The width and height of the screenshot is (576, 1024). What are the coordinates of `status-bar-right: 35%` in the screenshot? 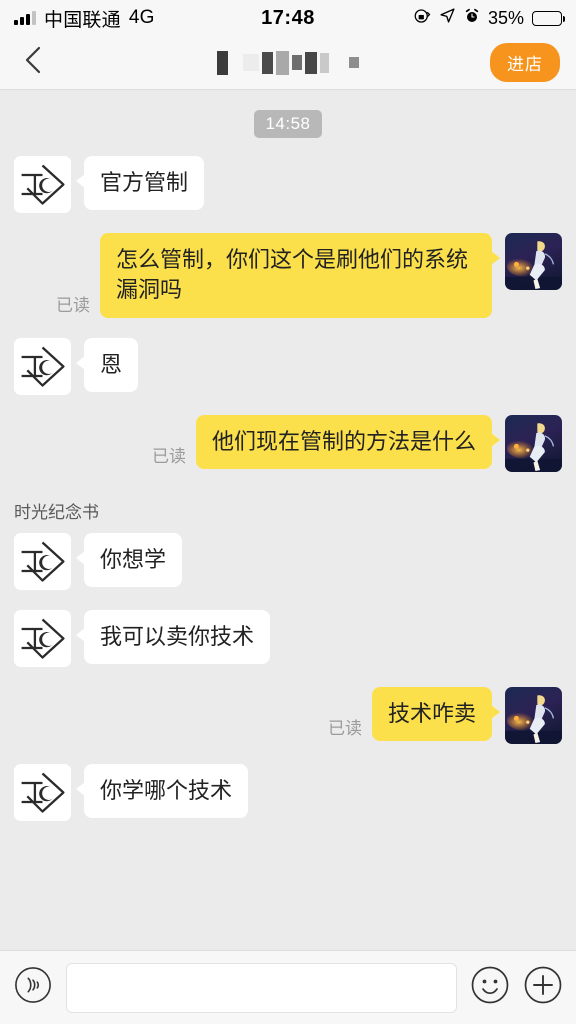 It's located at (489, 18).